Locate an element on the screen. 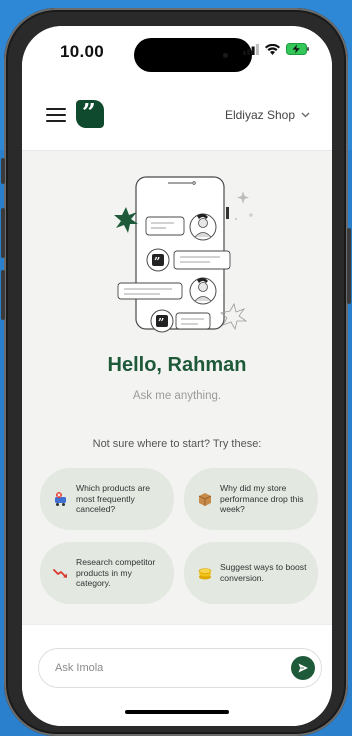  side-button-power is located at coordinates (349, 266).